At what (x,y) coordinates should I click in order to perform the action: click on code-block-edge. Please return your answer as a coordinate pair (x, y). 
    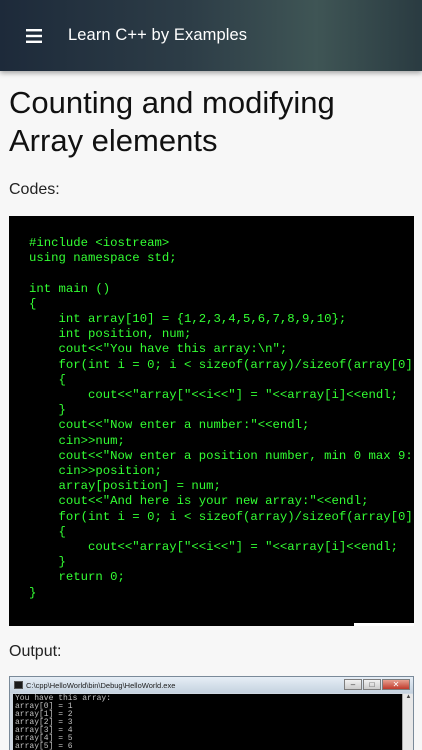
    Looking at the image, I should click on (384, 624).